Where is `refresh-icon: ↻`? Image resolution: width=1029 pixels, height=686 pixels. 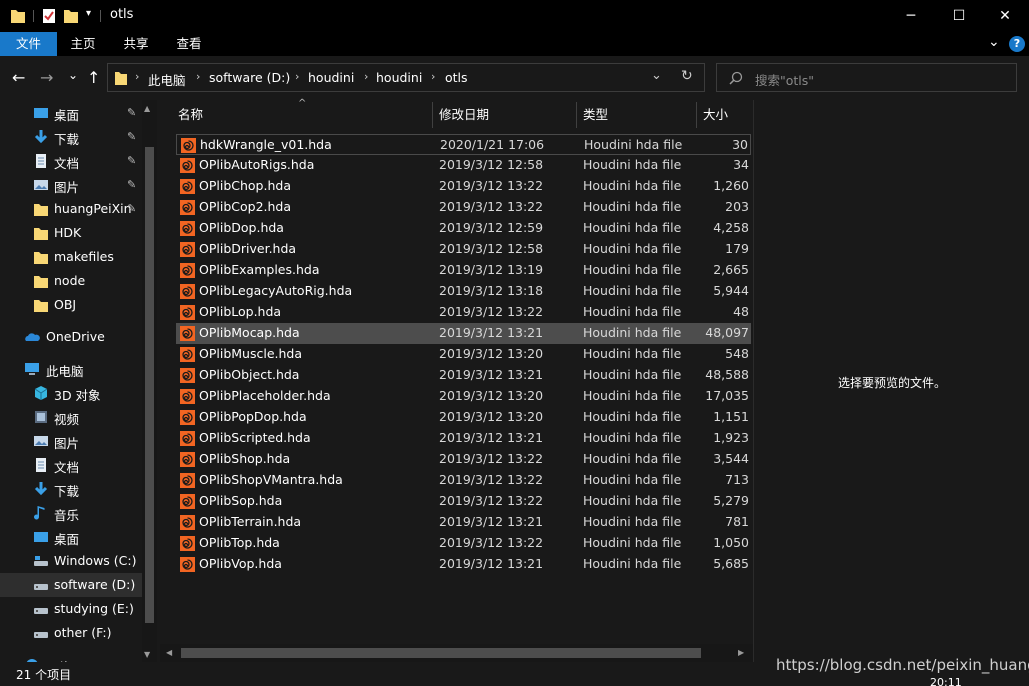
refresh-icon: ↻ is located at coordinates (687, 76).